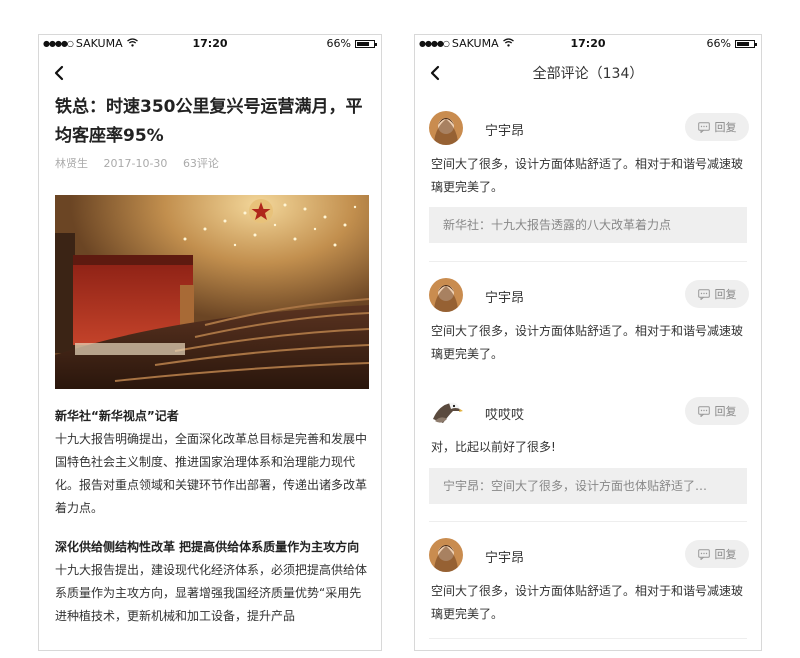 The height and width of the screenshot is (658, 800). I want to click on article-meta: 林贤生 2017-10-30 63评论, so click(143, 163).